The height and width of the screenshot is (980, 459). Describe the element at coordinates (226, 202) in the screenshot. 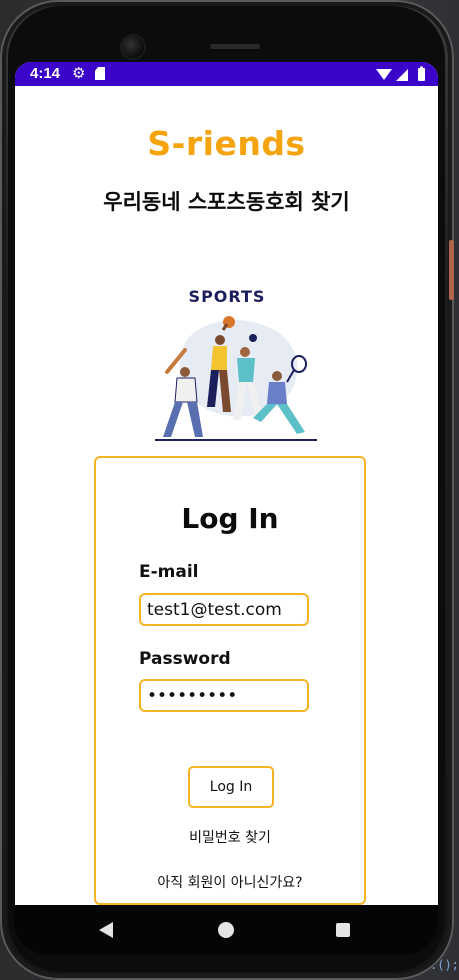

I see `app-subtitle: 우리동네 스포츠동호회 찾기` at that location.